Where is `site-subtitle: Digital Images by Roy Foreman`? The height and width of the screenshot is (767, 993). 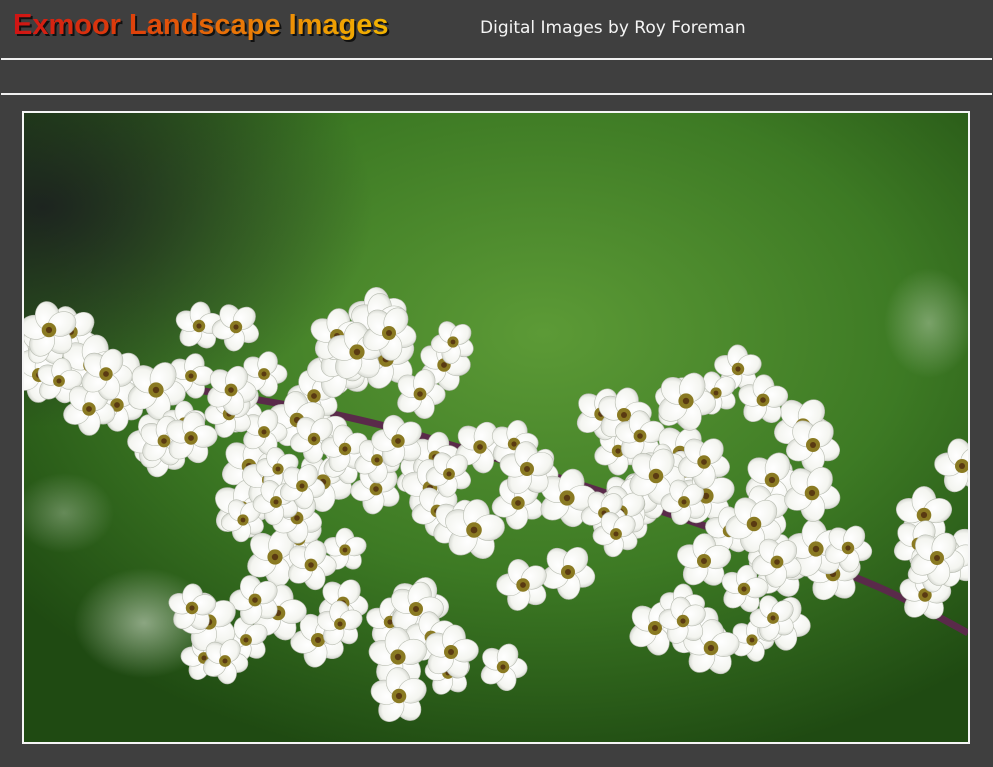 site-subtitle: Digital Images by Roy Foreman is located at coordinates (613, 28).